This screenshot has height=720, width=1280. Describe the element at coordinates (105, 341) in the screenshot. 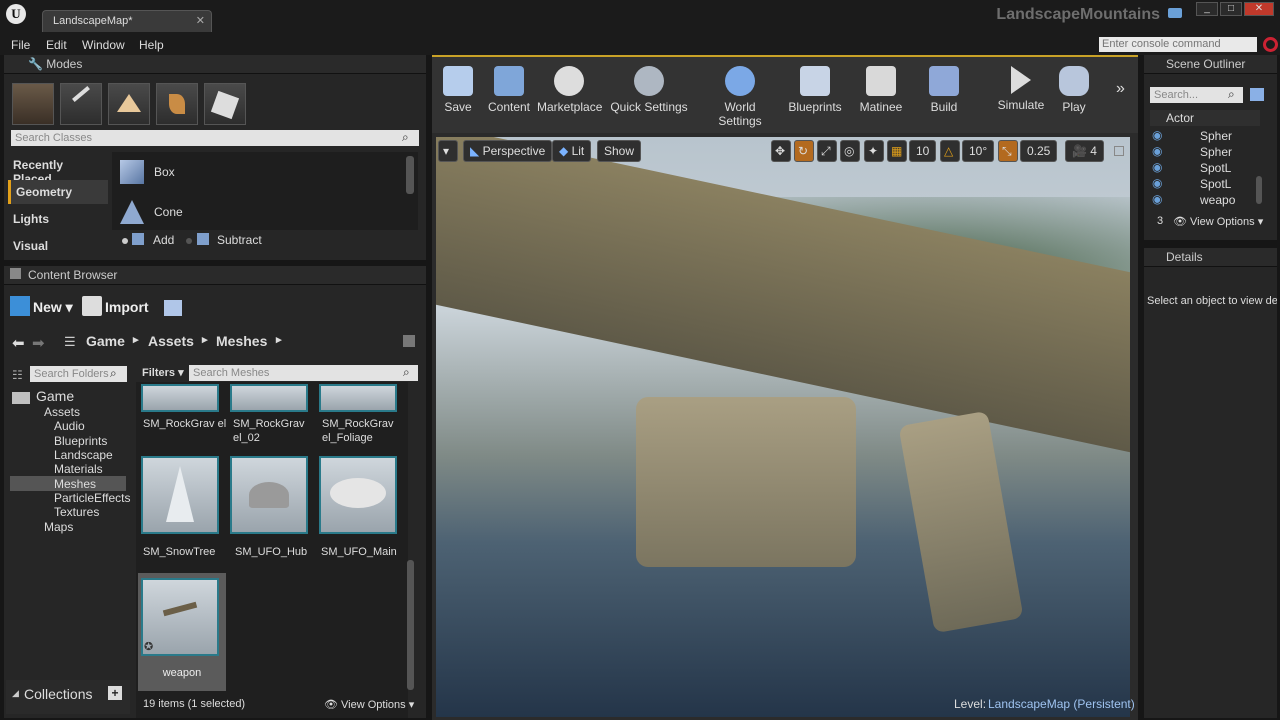

I see `breadcrumb-game: Game` at that location.